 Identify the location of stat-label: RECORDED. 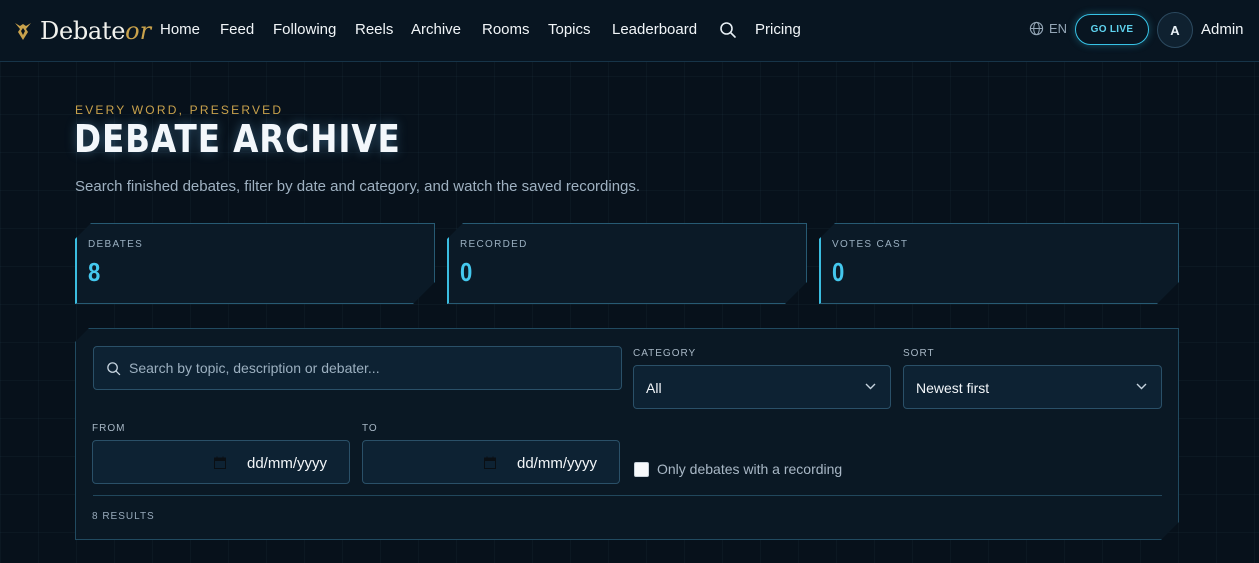
(494, 244).